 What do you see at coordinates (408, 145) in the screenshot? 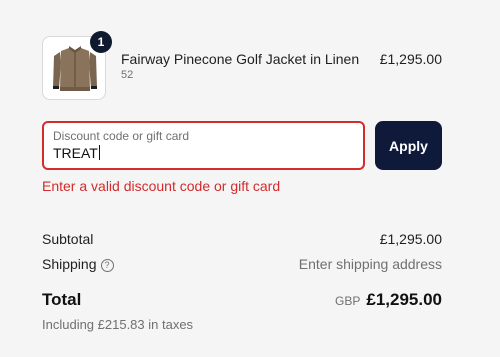
I see `apply-discount-button: Apply` at bounding box center [408, 145].